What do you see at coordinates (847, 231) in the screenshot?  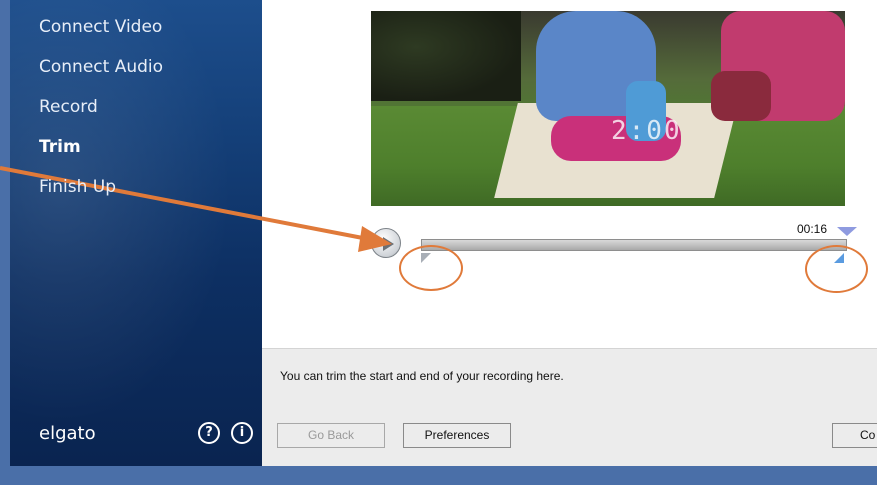 I see `playhead-marker` at bounding box center [847, 231].